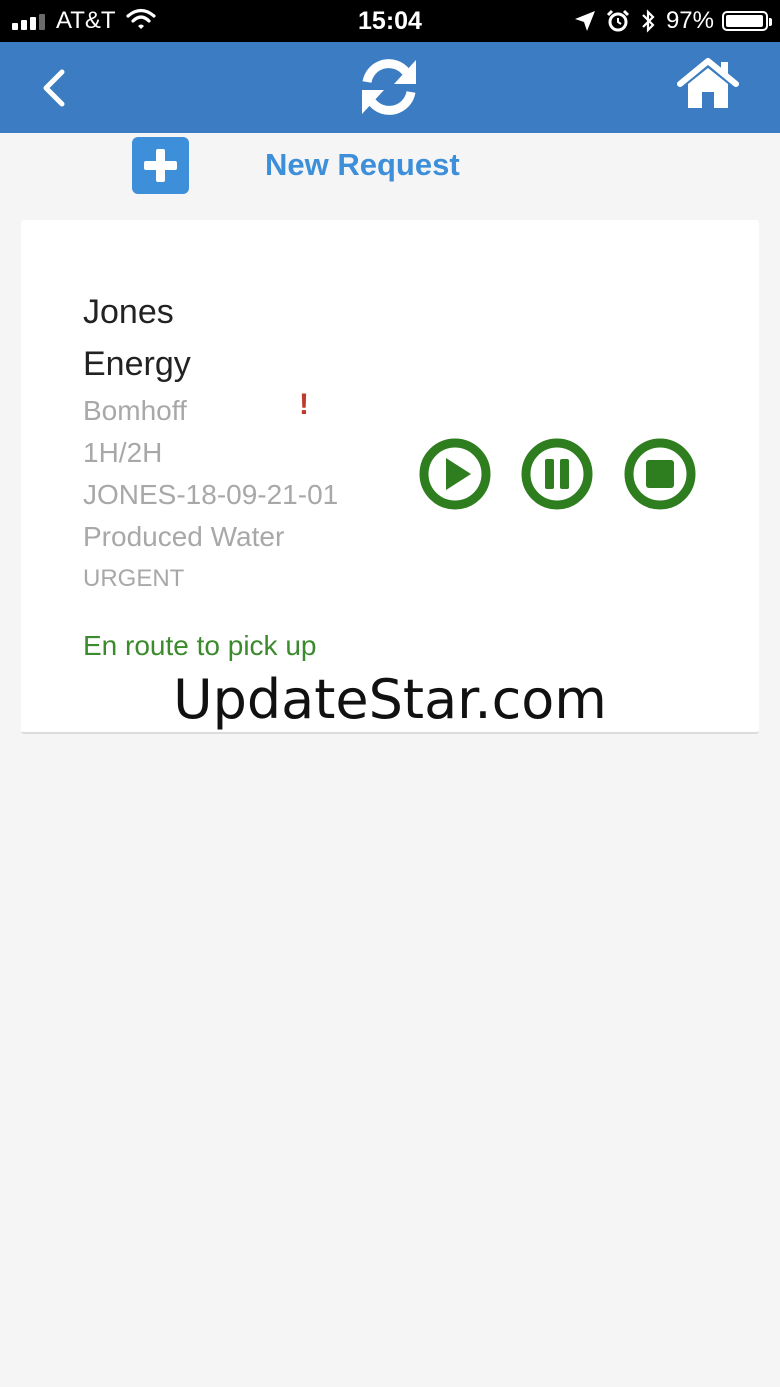  I want to click on pause-icon, so click(557, 474).